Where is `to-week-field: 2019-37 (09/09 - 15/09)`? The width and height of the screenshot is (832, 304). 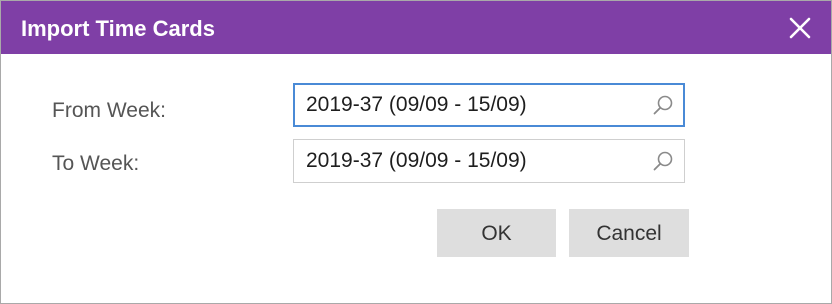
to-week-field: 2019-37 (09/09 - 15/09) is located at coordinates (489, 161).